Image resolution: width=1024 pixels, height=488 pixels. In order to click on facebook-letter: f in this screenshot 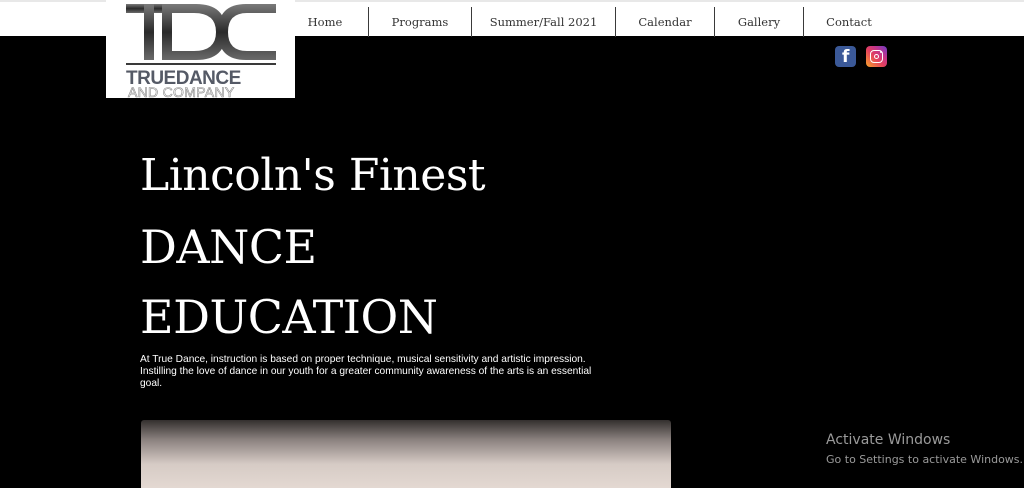, I will do `click(846, 57)`.